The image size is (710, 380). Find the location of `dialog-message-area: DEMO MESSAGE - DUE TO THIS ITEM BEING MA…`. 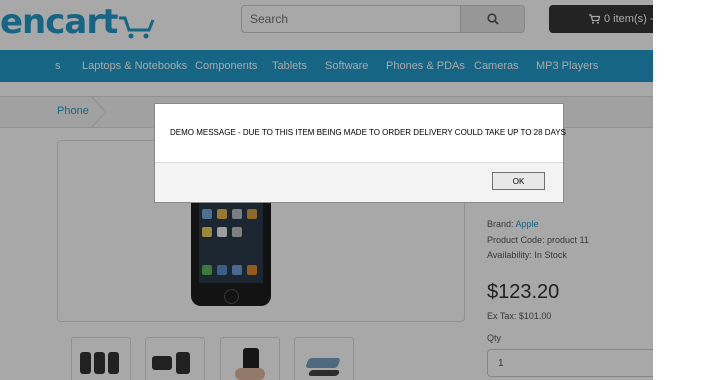

dialog-message-area: DEMO MESSAGE - DUE TO THIS ITEM BEING MA… is located at coordinates (360, 133).